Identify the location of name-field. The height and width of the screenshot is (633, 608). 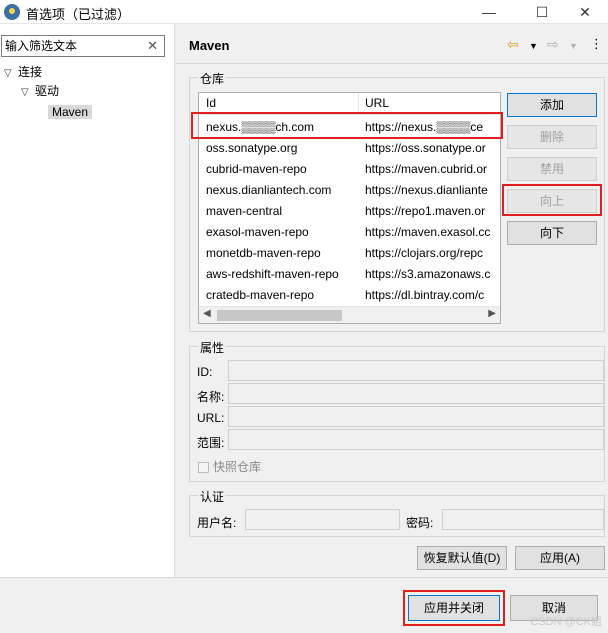
(416, 393).